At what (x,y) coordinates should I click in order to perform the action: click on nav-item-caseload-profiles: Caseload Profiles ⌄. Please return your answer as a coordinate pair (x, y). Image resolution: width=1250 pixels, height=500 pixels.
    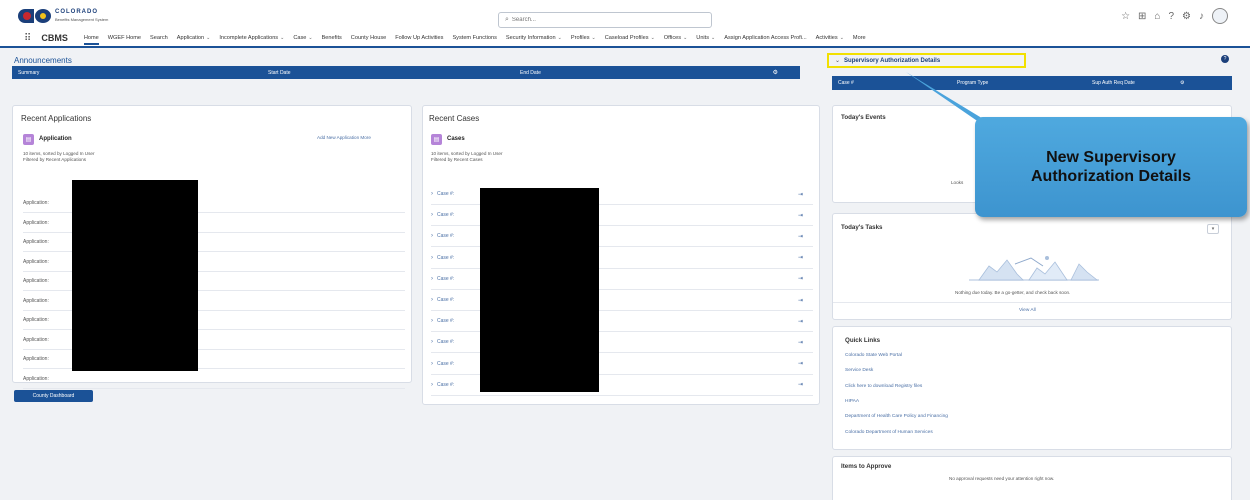
    Looking at the image, I should click on (630, 38).